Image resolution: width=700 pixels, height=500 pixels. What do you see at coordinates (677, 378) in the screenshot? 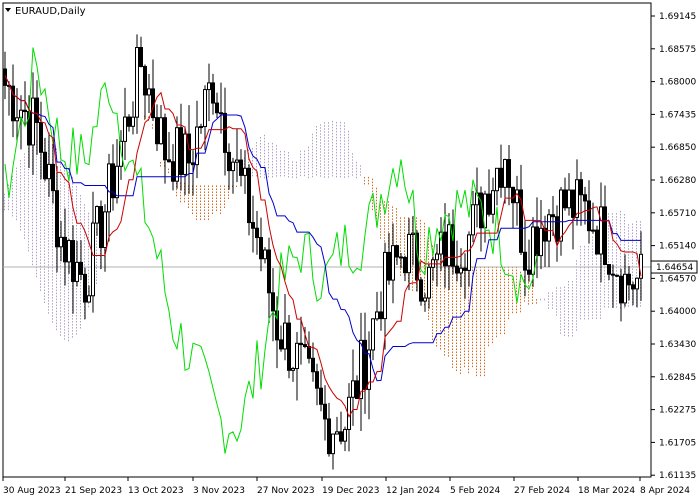
I see `y-tick-label: 1.62845` at bounding box center [677, 378].